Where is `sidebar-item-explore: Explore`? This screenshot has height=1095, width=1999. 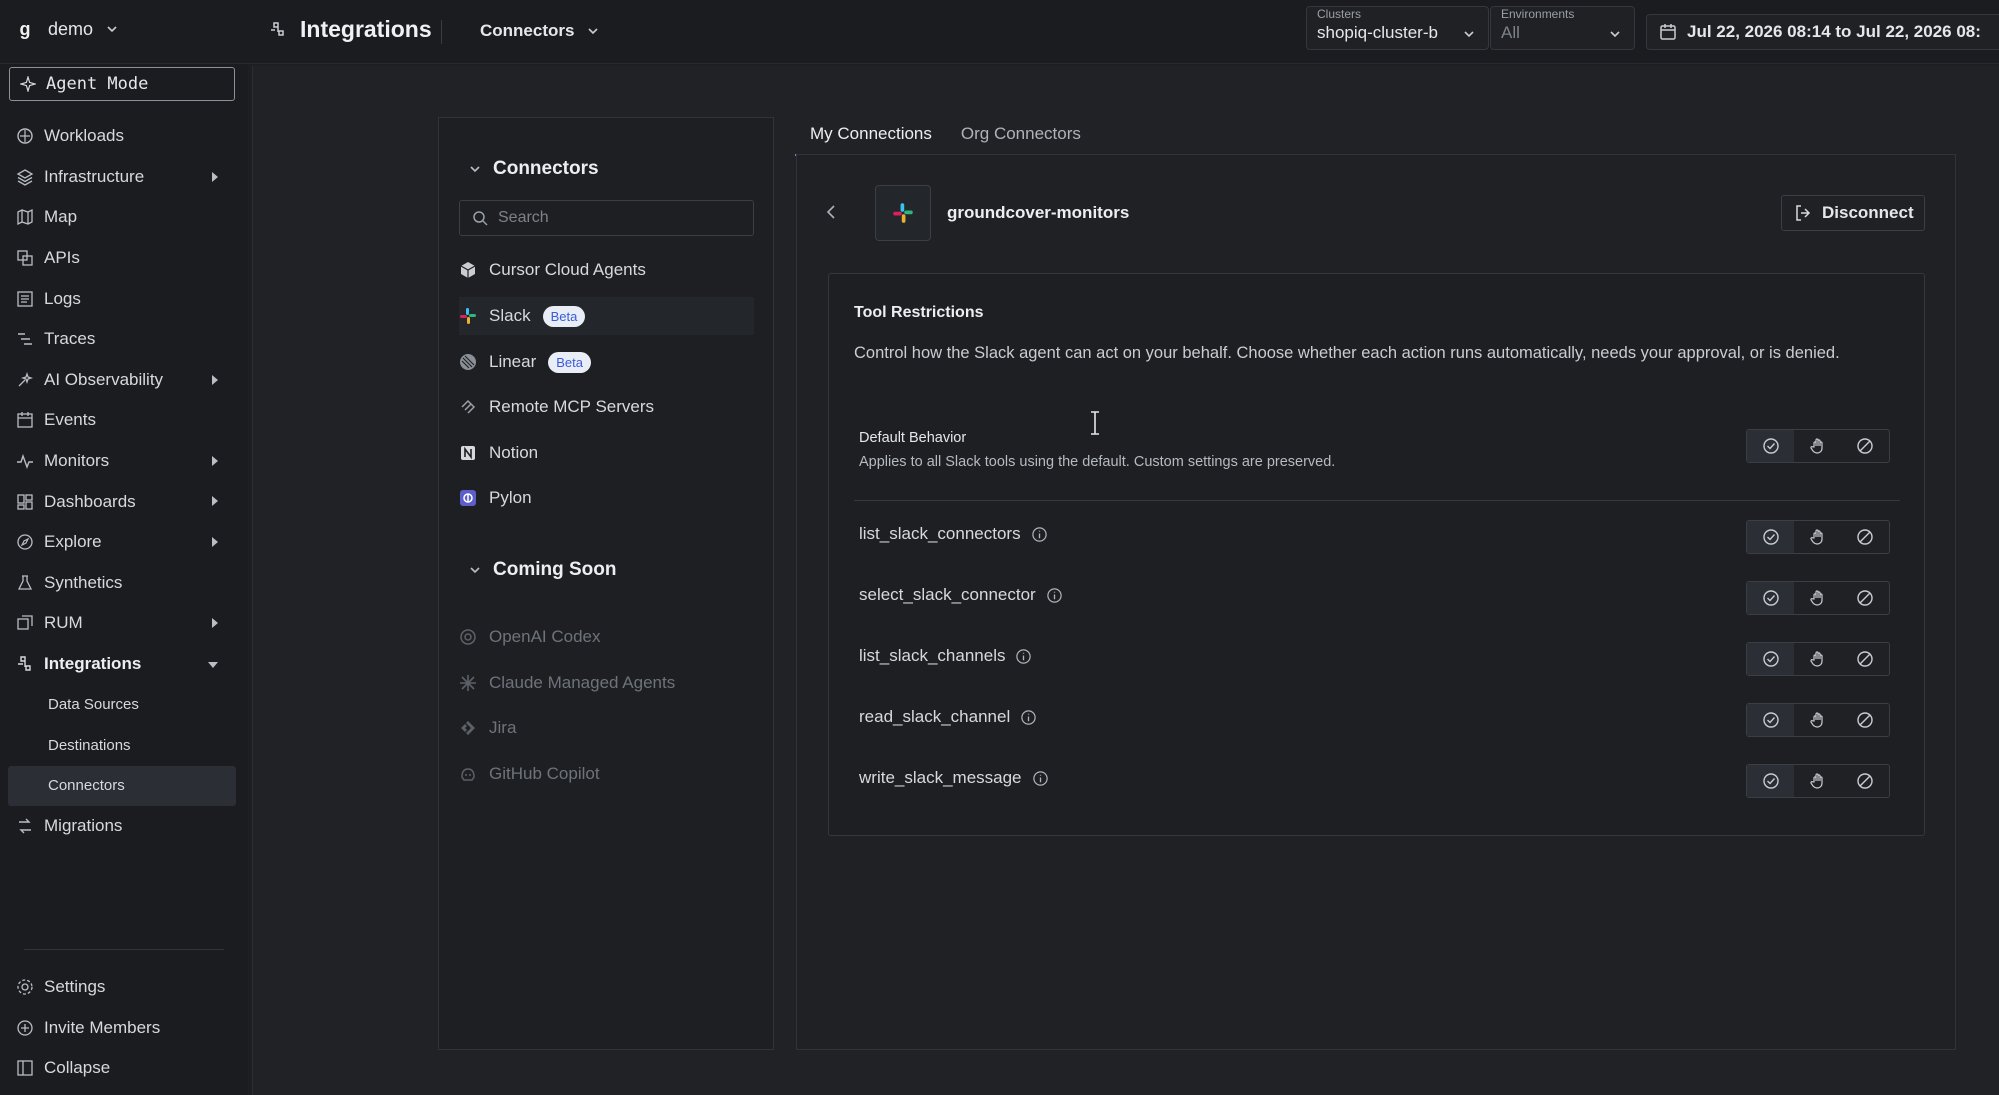 sidebar-item-explore: Explore is located at coordinates (124, 542).